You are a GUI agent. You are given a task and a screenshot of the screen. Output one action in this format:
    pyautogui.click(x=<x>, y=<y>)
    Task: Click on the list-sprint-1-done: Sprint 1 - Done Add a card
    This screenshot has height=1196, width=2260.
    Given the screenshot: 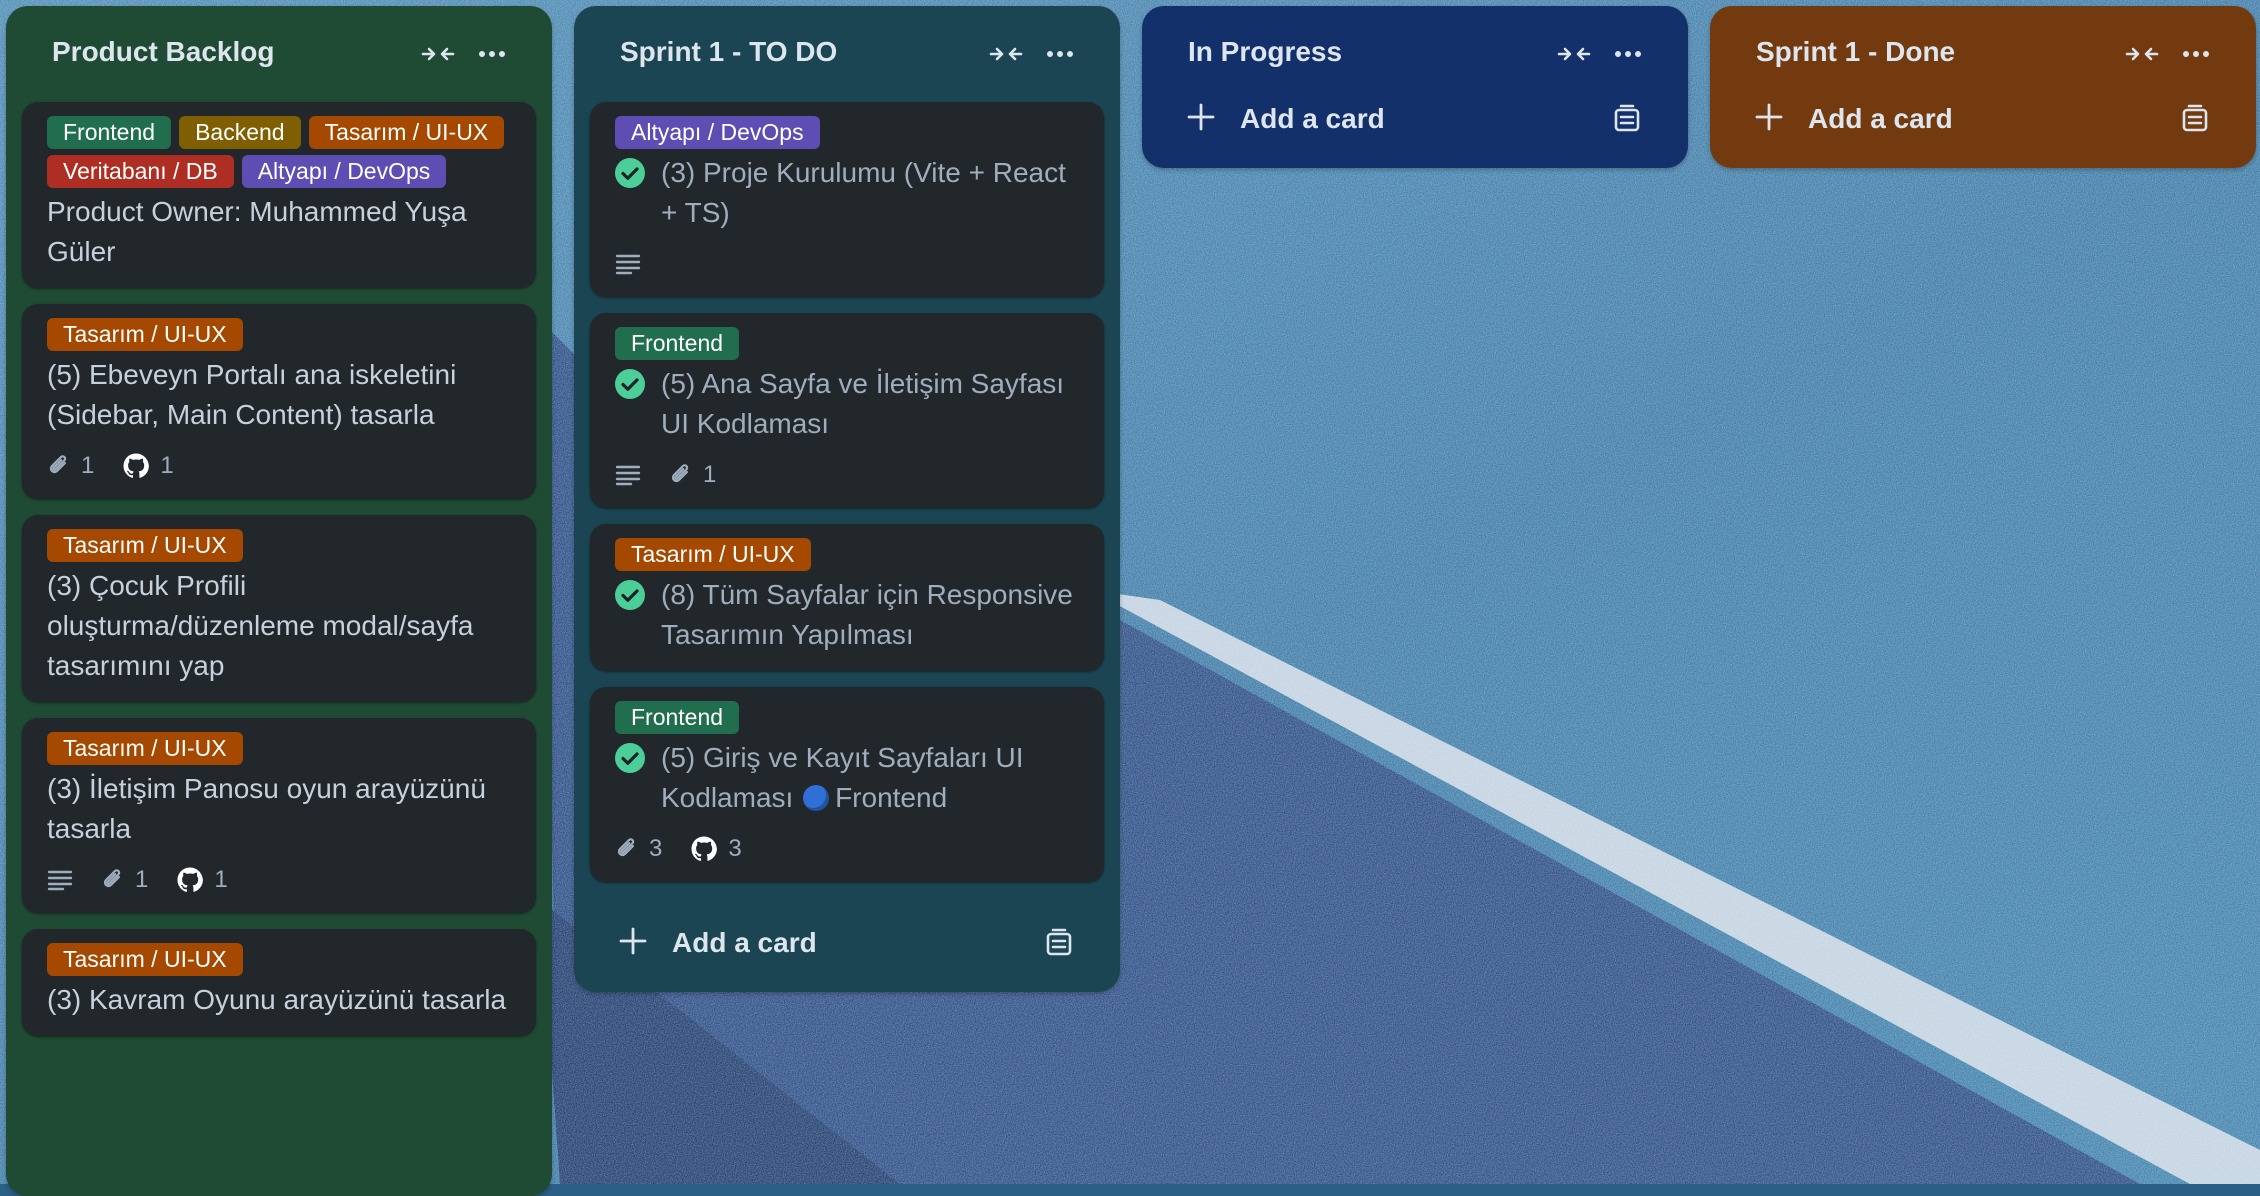 What is the action you would take?
    pyautogui.click(x=1983, y=87)
    